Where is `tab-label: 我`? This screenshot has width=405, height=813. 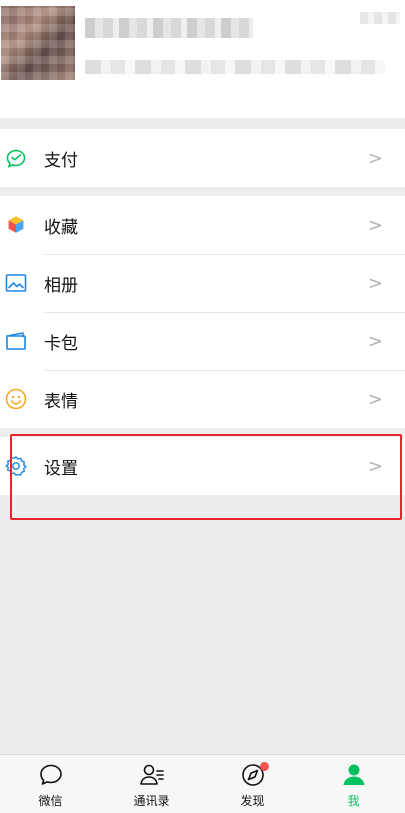
tab-label: 我 is located at coordinates (353, 801).